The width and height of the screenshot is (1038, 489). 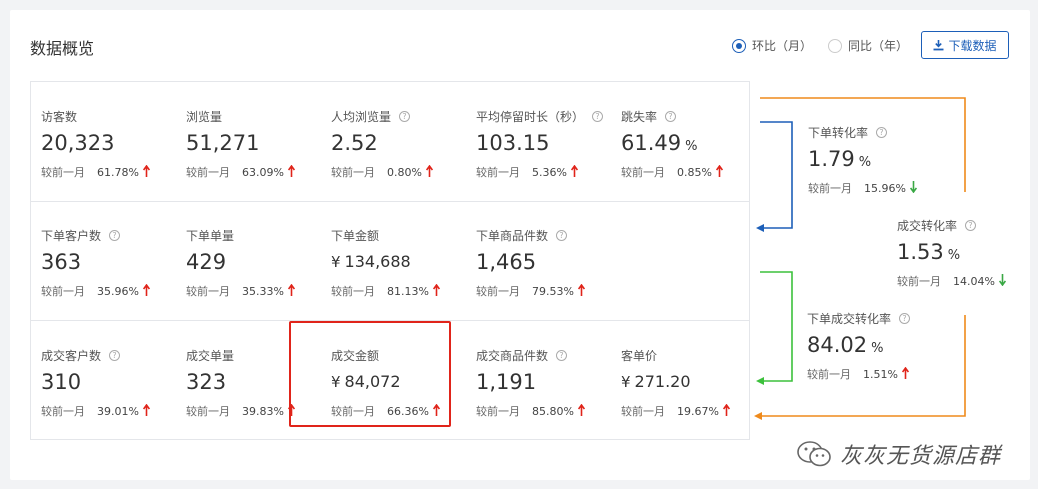 I want to click on watermark: 灰灰无货源店群, so click(x=898, y=454).